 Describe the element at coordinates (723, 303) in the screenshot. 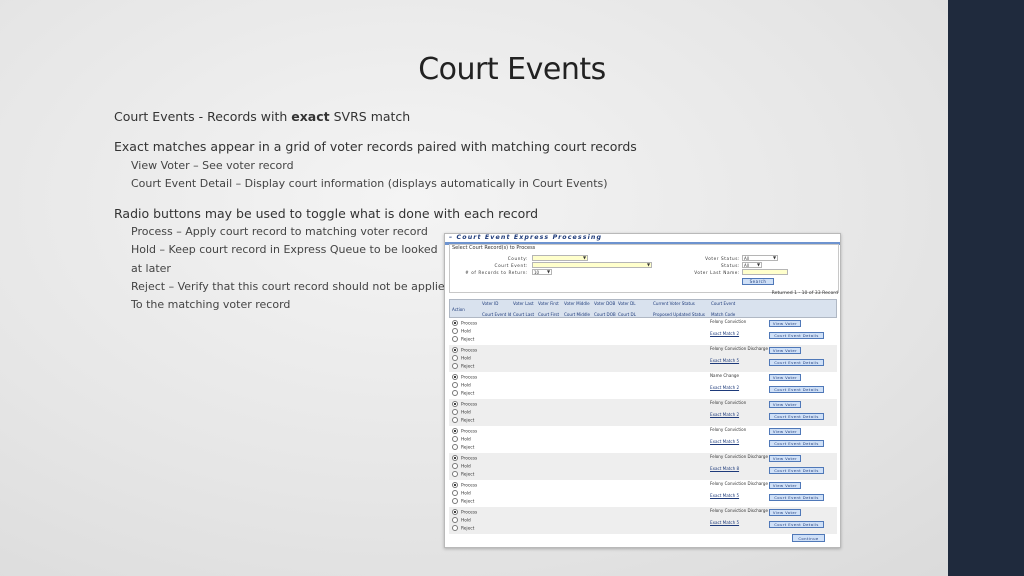

I see `column-header: Court Event` at that location.